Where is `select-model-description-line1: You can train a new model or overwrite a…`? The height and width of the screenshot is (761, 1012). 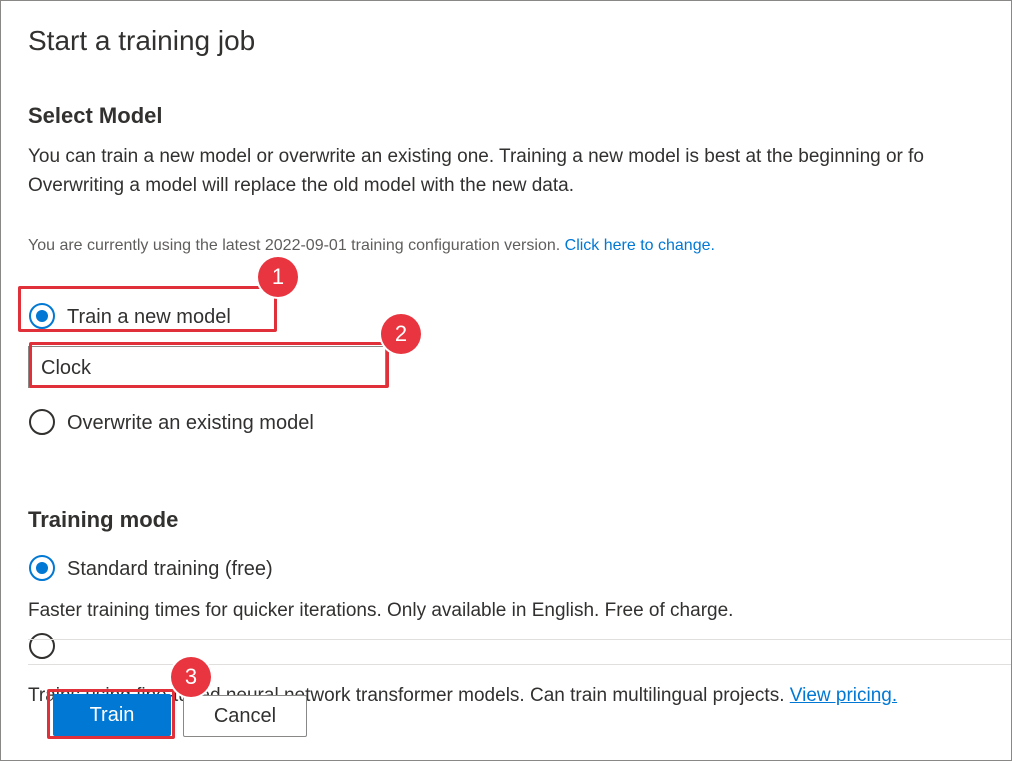
select-model-description-line1: You can train a new model or overwrite a… is located at coordinates (476, 156).